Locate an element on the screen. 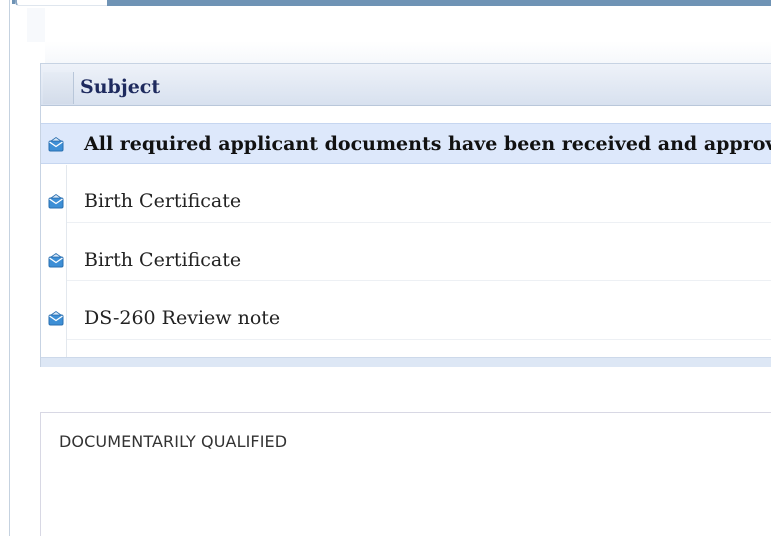  active-tab is located at coordinates (61, 3).